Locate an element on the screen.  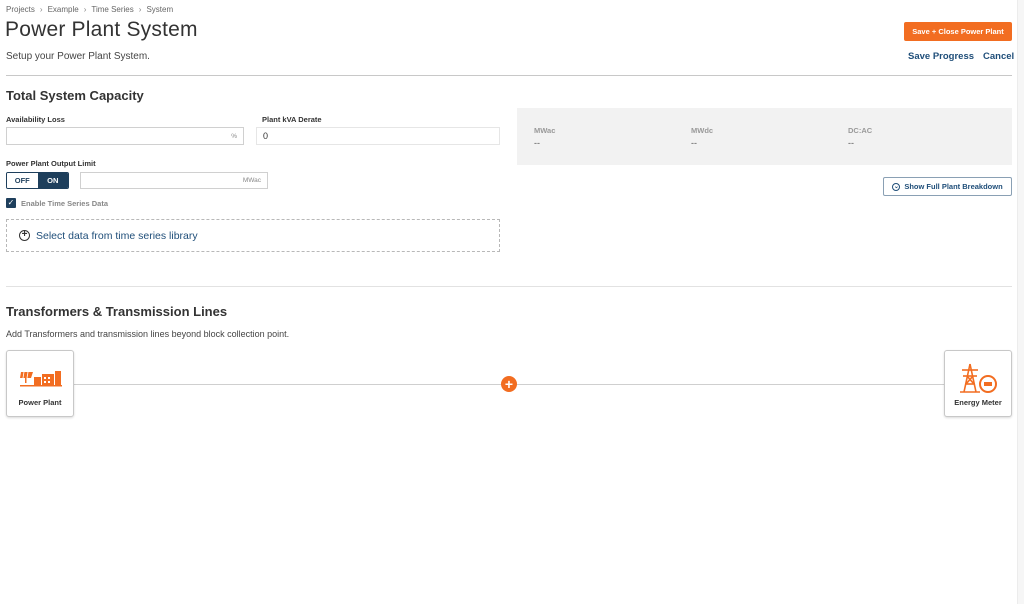
kva-derate-label: Plant kVA Derate is located at coordinates (292, 119).